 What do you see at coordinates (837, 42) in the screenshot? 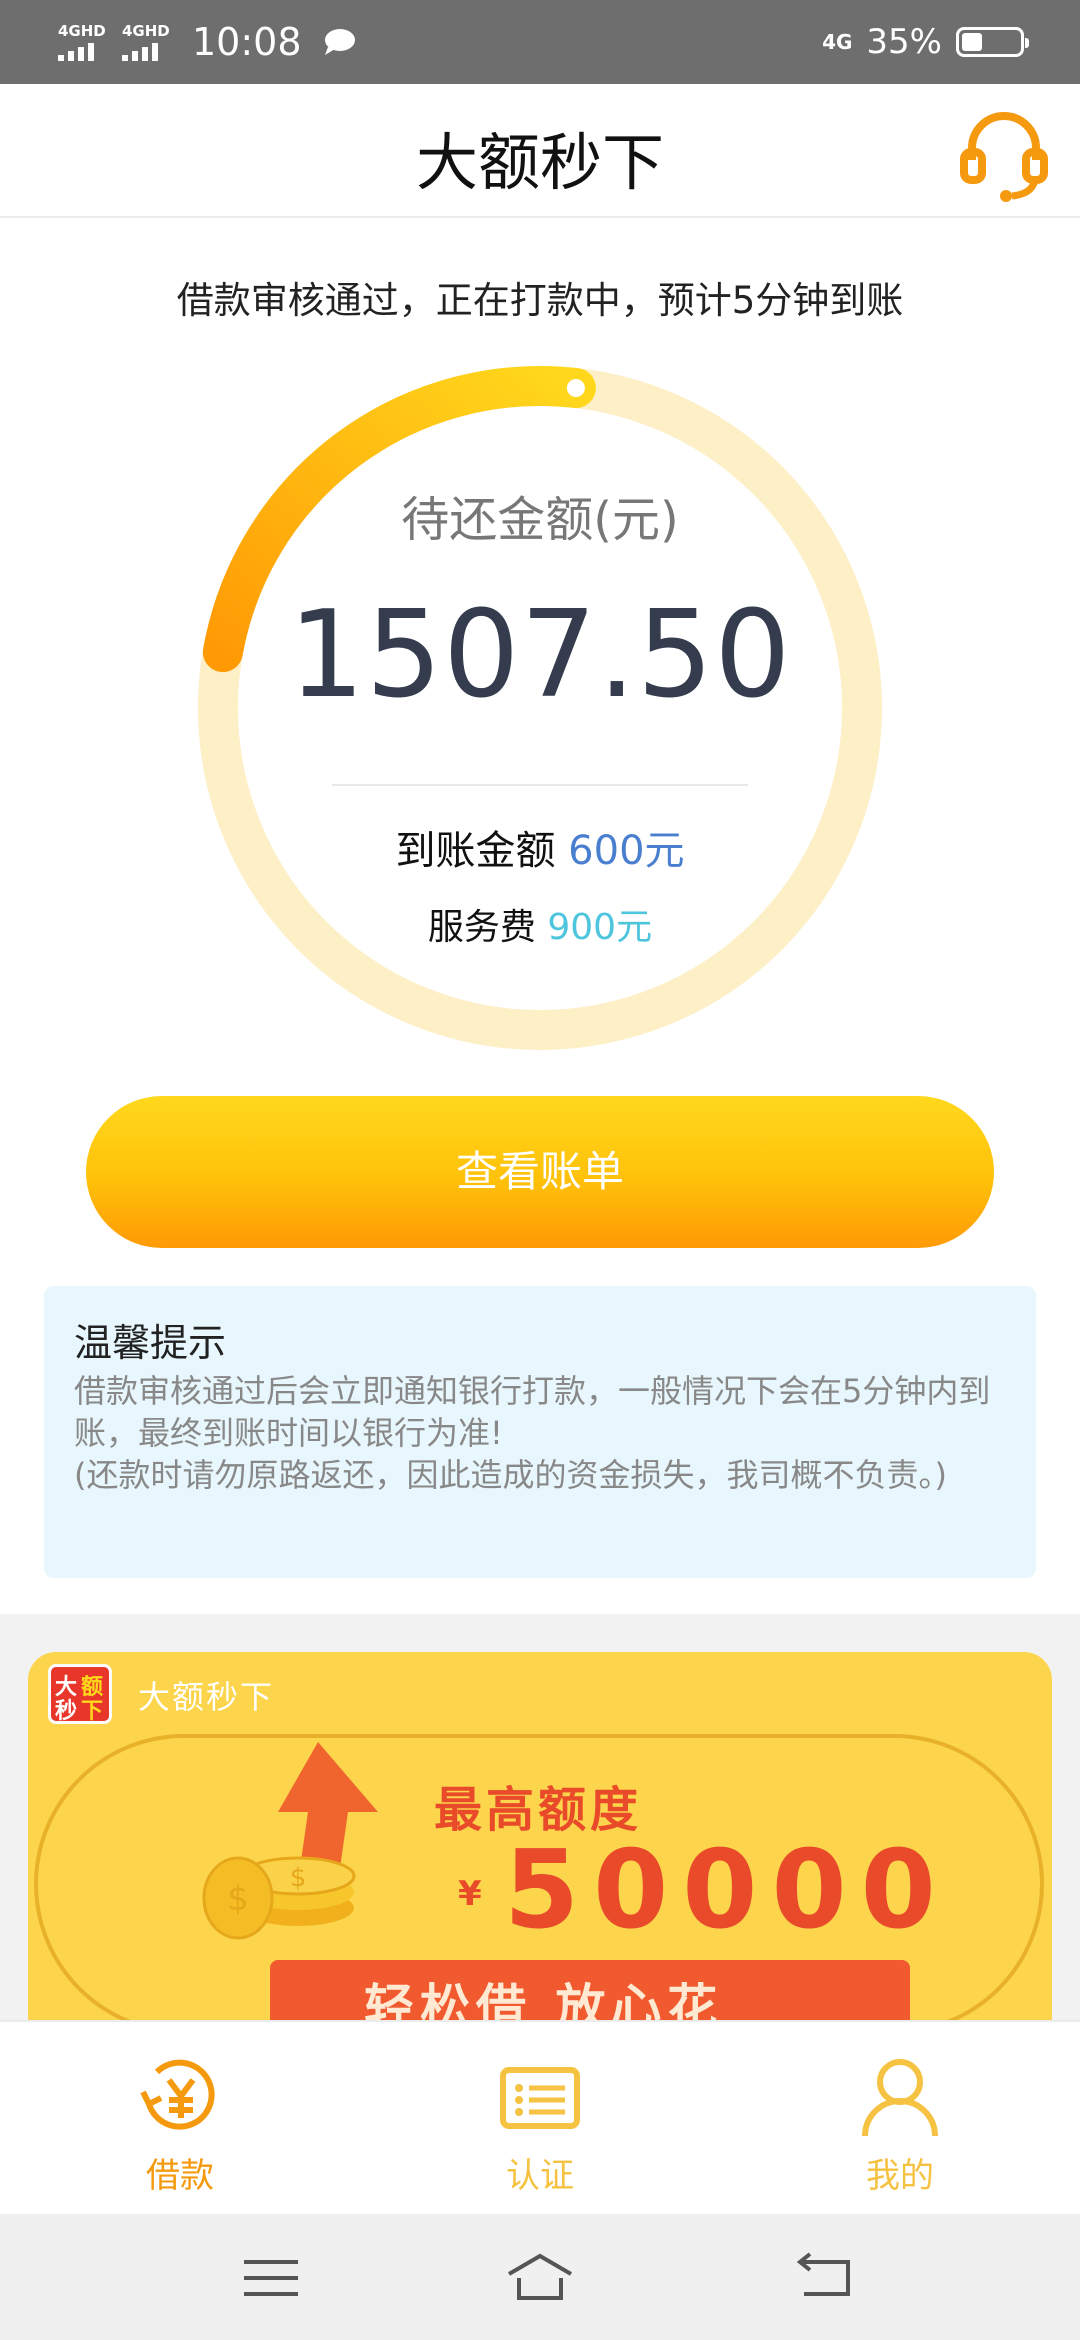
I see `network-4g-label: 4G` at bounding box center [837, 42].